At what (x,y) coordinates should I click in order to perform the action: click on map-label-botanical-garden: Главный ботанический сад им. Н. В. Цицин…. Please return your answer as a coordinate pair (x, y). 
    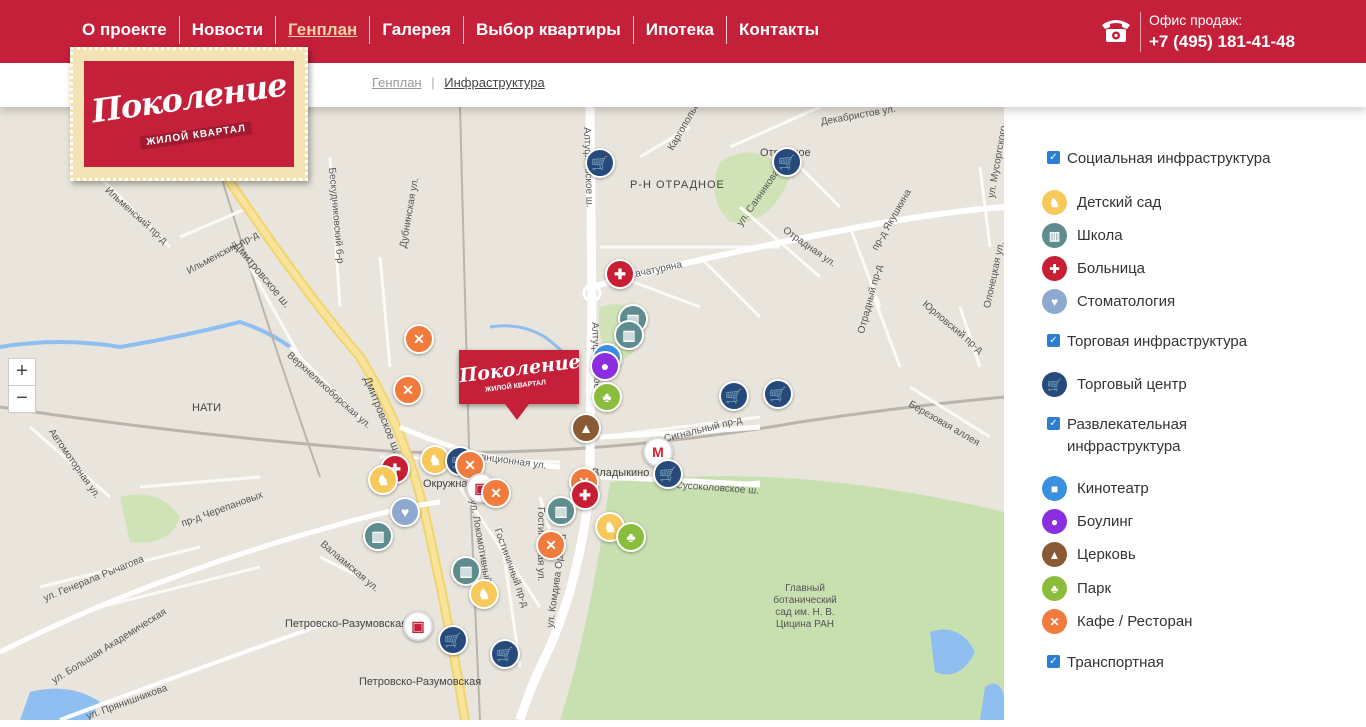
    Looking at the image, I should click on (805, 606).